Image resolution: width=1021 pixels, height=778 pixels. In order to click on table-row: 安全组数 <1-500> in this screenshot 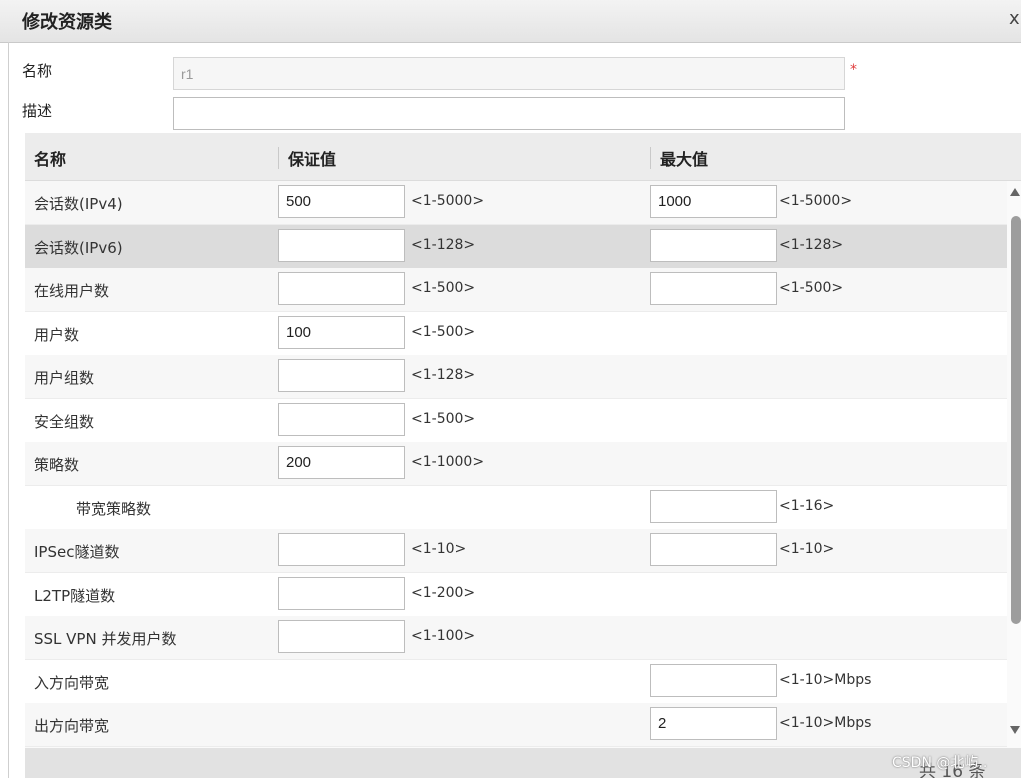, I will do `click(516, 420)`.